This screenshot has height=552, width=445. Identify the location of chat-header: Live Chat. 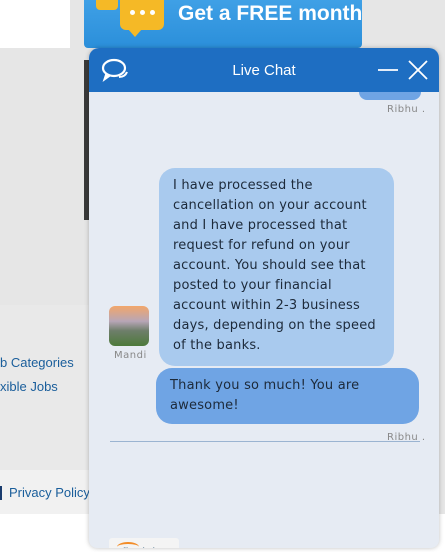
(264, 70).